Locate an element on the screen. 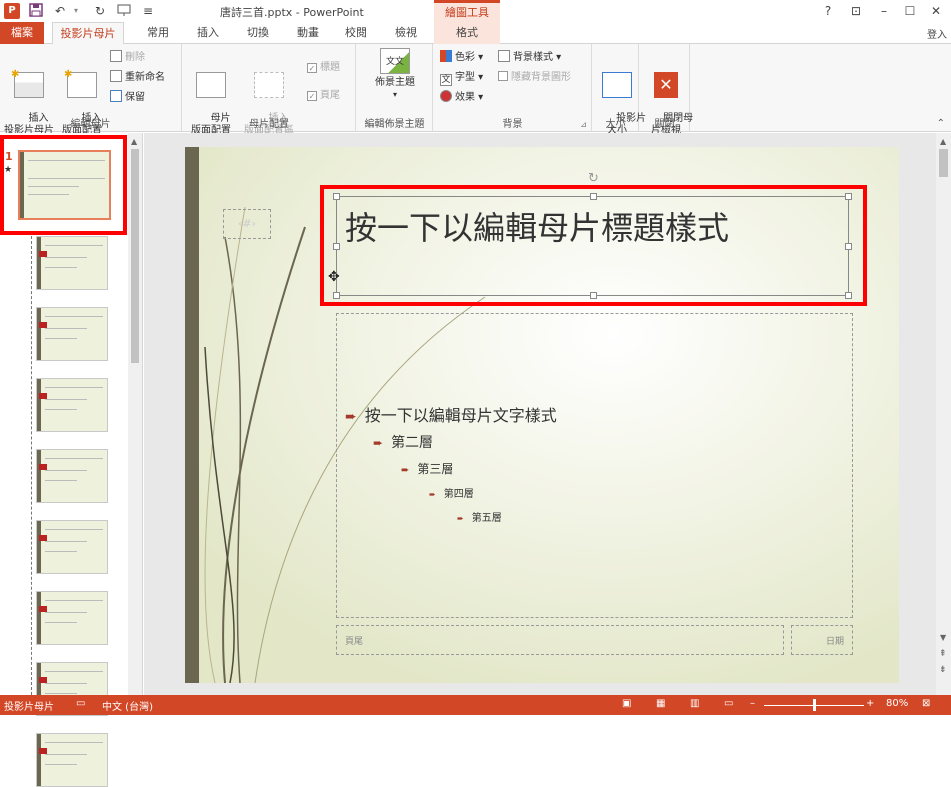 The width and height of the screenshot is (951, 787). colors-icon is located at coordinates (446, 56).